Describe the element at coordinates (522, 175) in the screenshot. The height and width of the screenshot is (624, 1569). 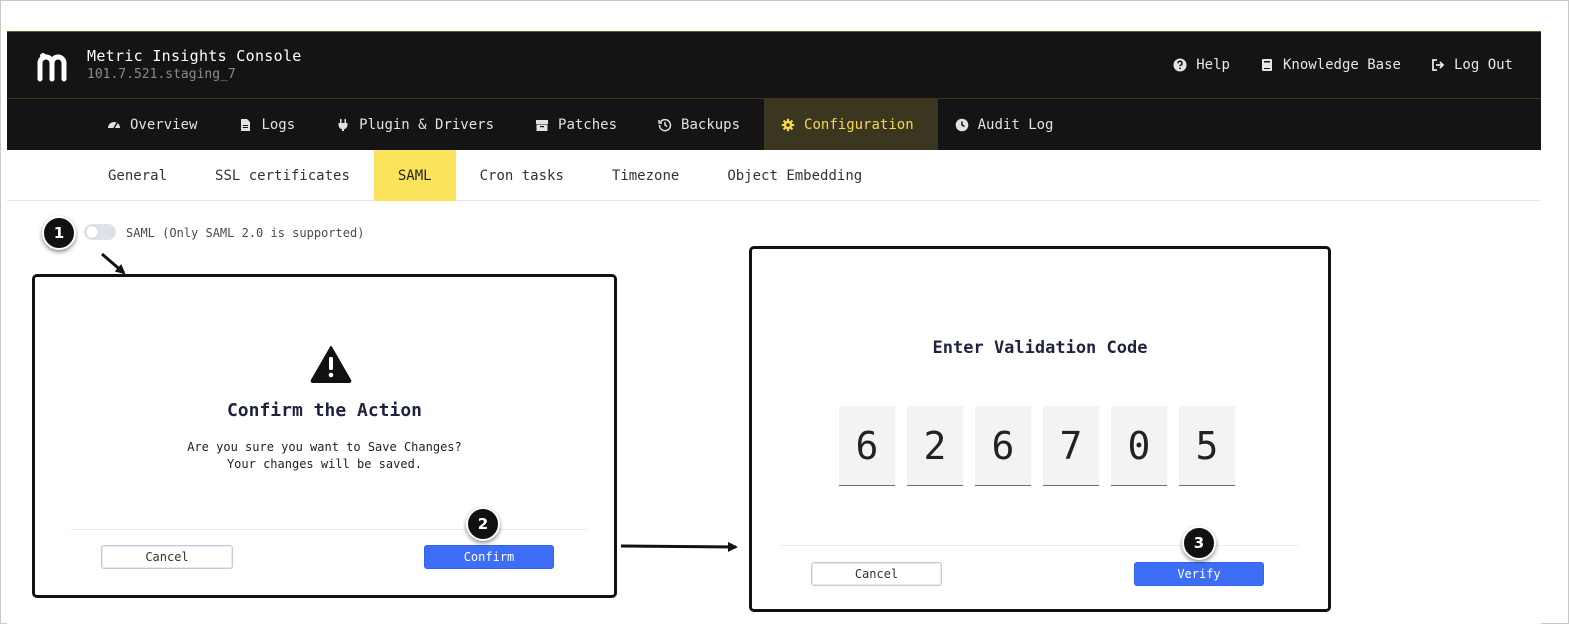
I see `subtab-cron-tasks: Cron tasks` at that location.